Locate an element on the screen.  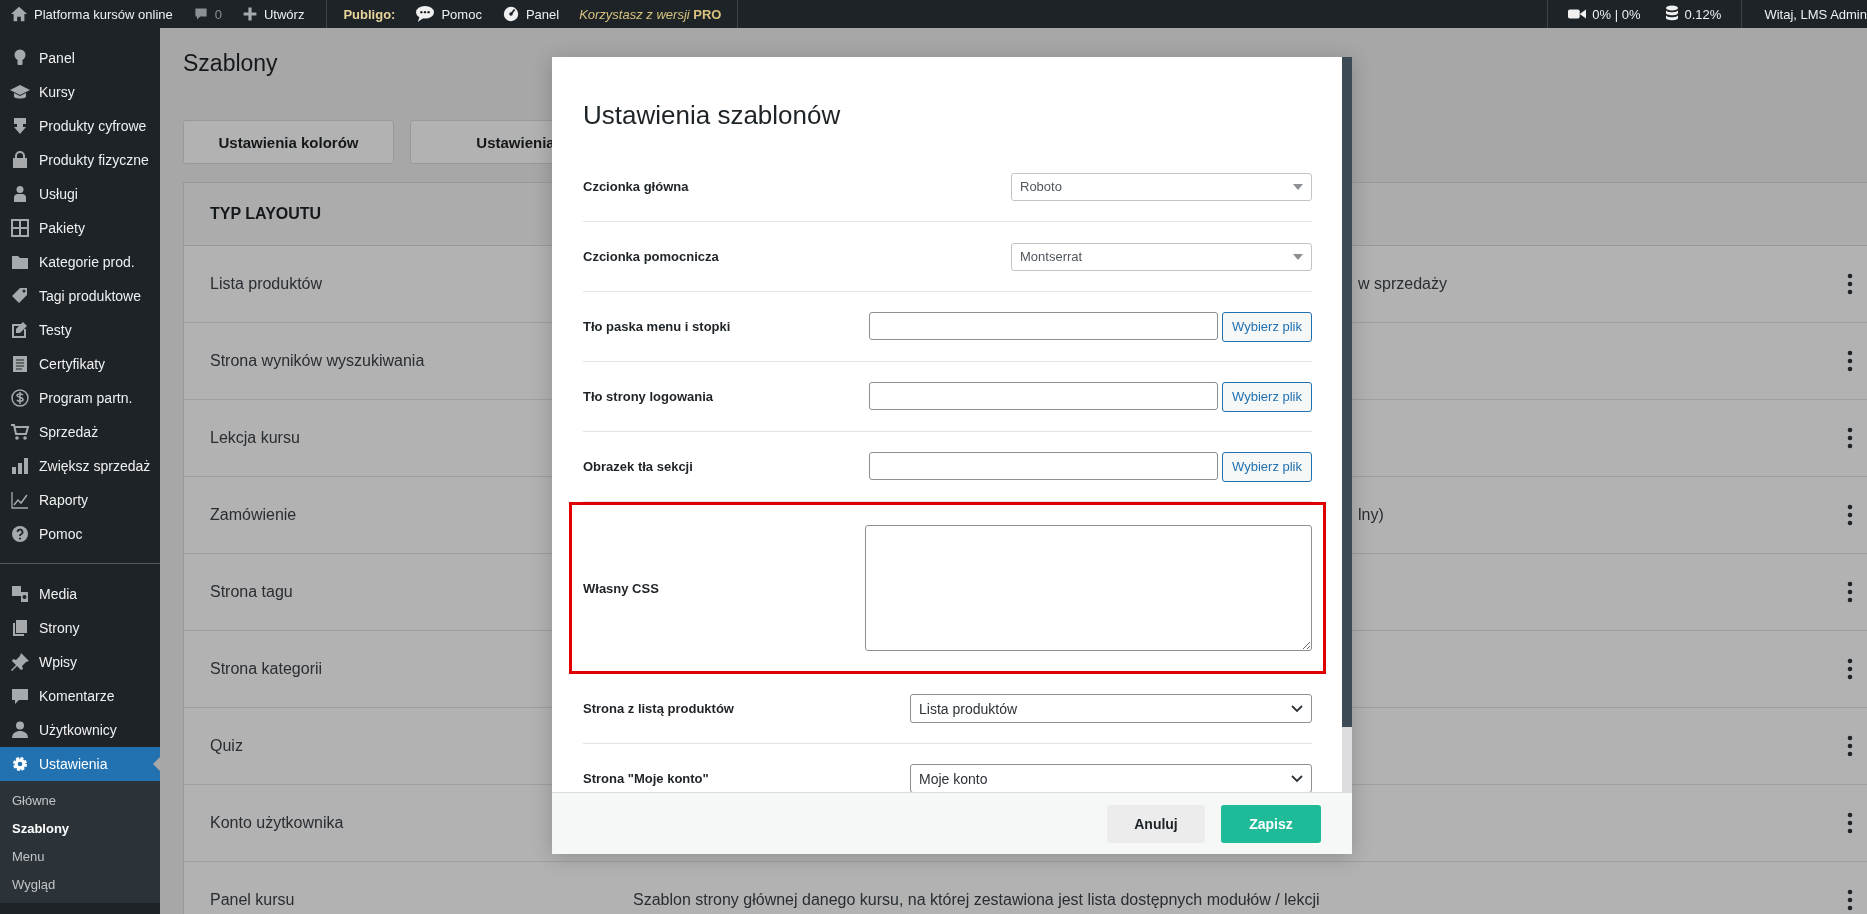
field-label: Czcionka pomocnicza is located at coordinates (651, 256).